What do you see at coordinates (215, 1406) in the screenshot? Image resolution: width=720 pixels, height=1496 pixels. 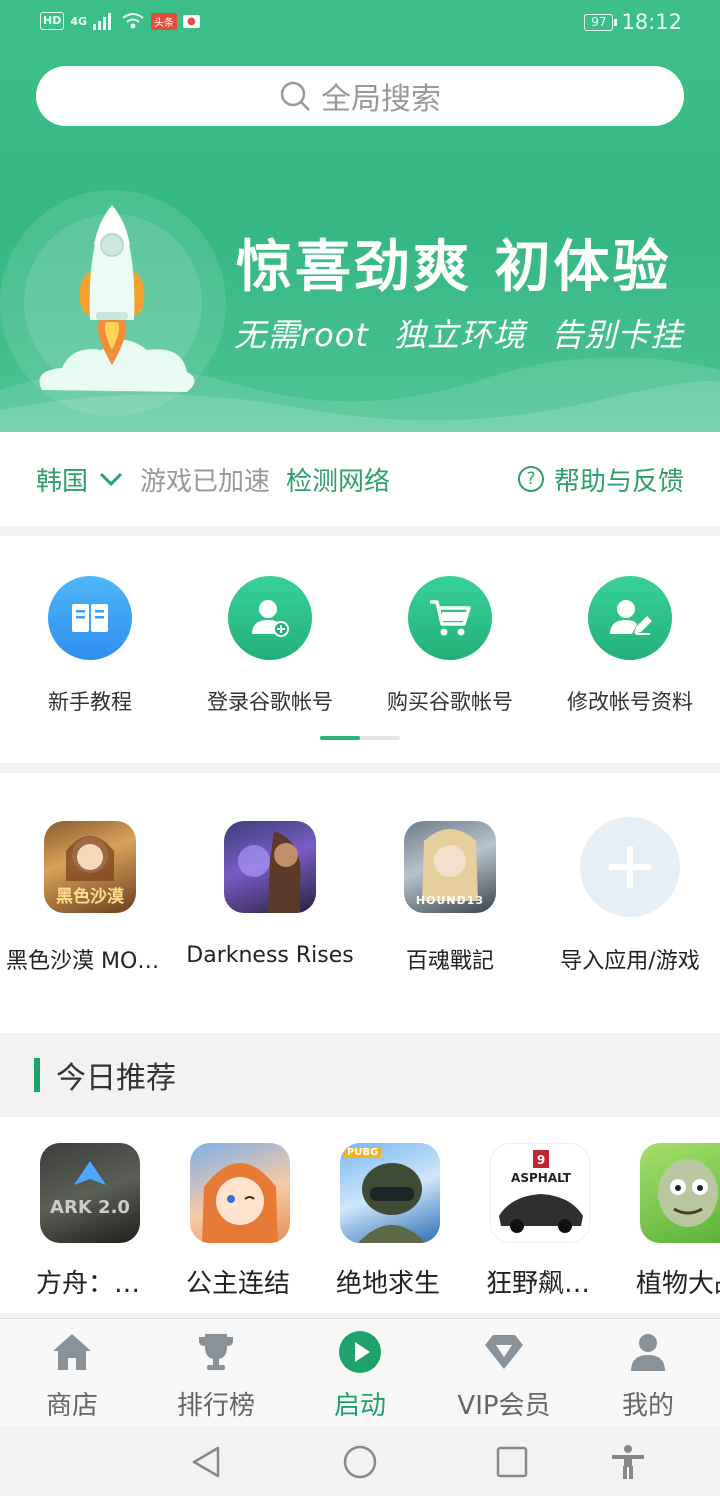 I see `nav-label: 排行榜` at bounding box center [215, 1406].